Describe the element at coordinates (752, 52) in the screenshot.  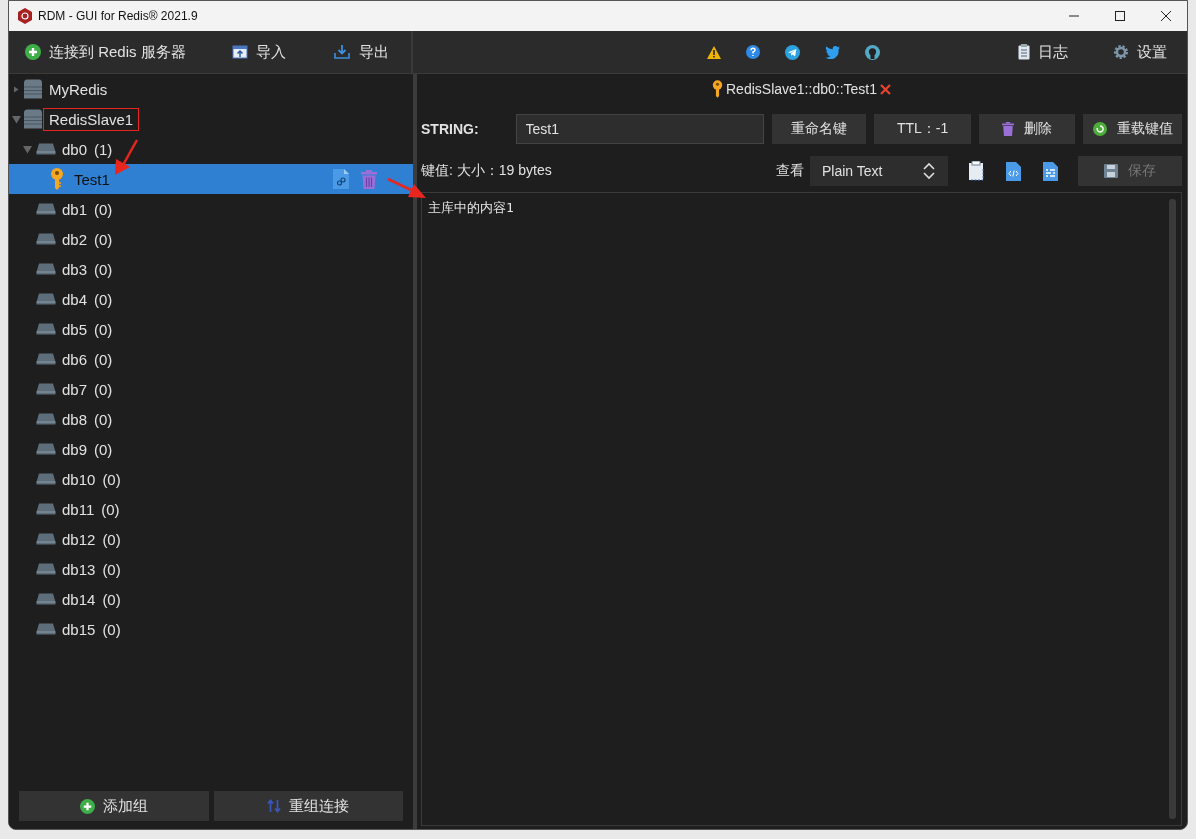
I see `help-icon` at that location.